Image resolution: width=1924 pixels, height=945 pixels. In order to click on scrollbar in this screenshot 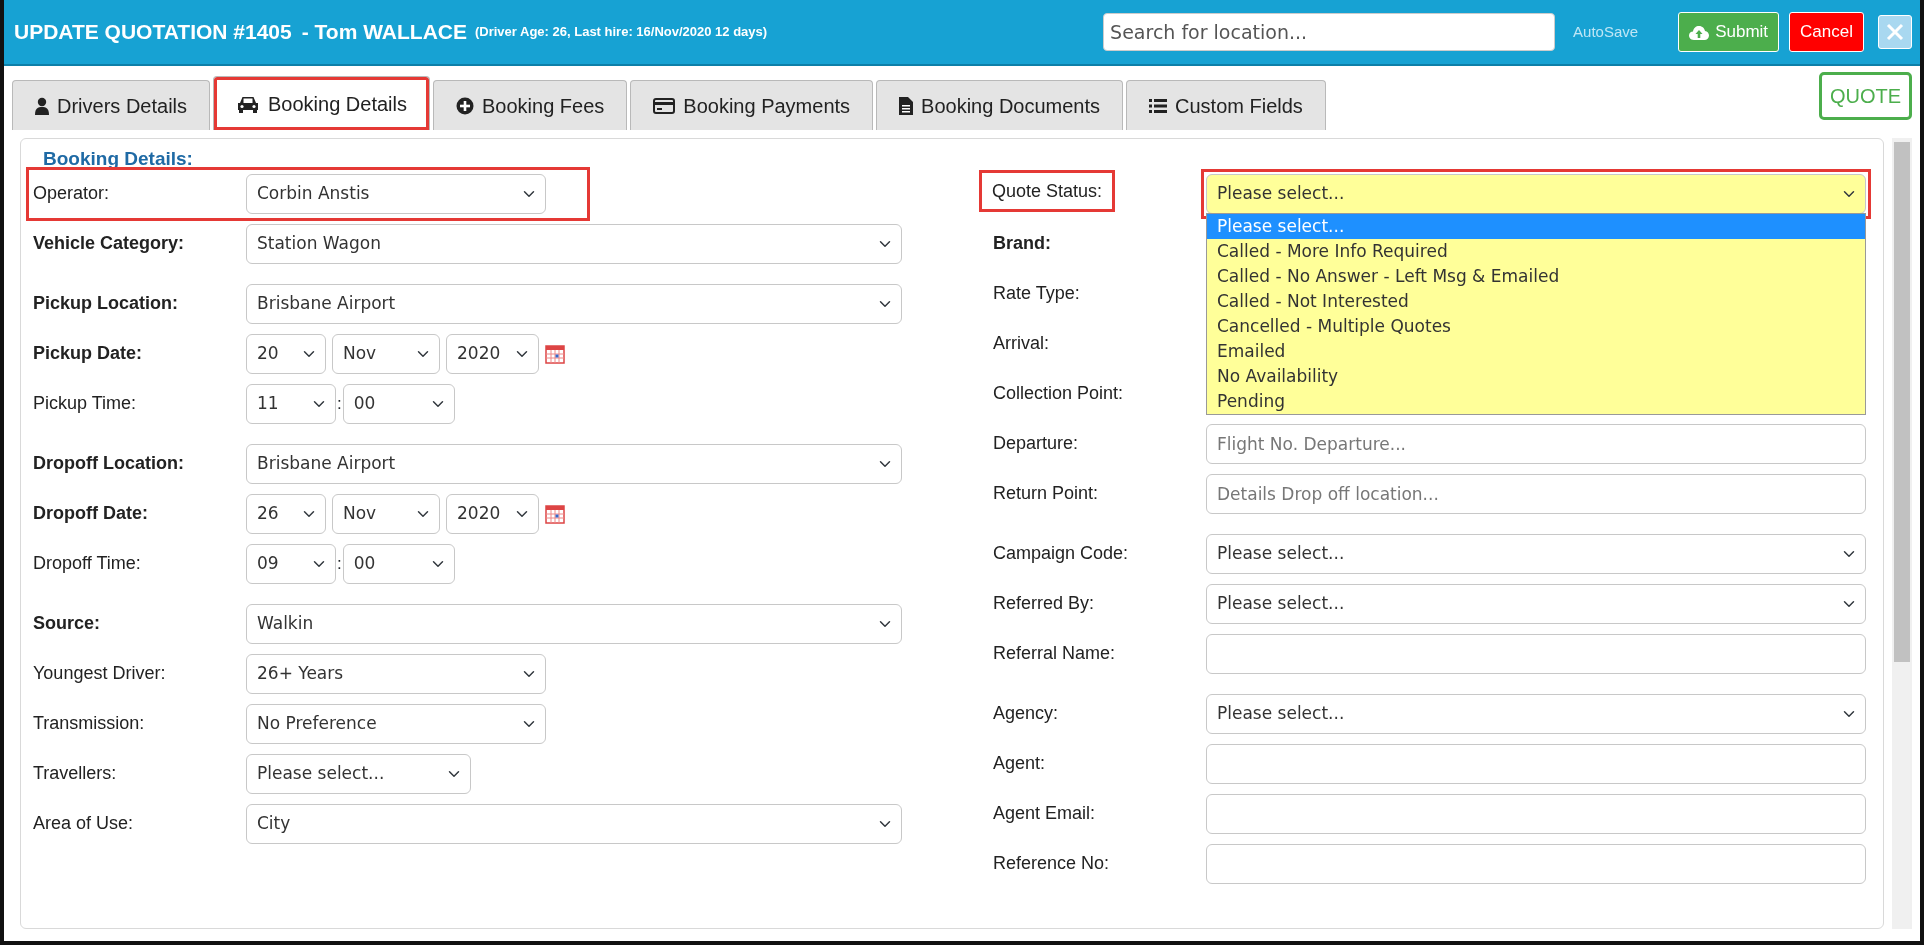, I will do `click(1902, 533)`.